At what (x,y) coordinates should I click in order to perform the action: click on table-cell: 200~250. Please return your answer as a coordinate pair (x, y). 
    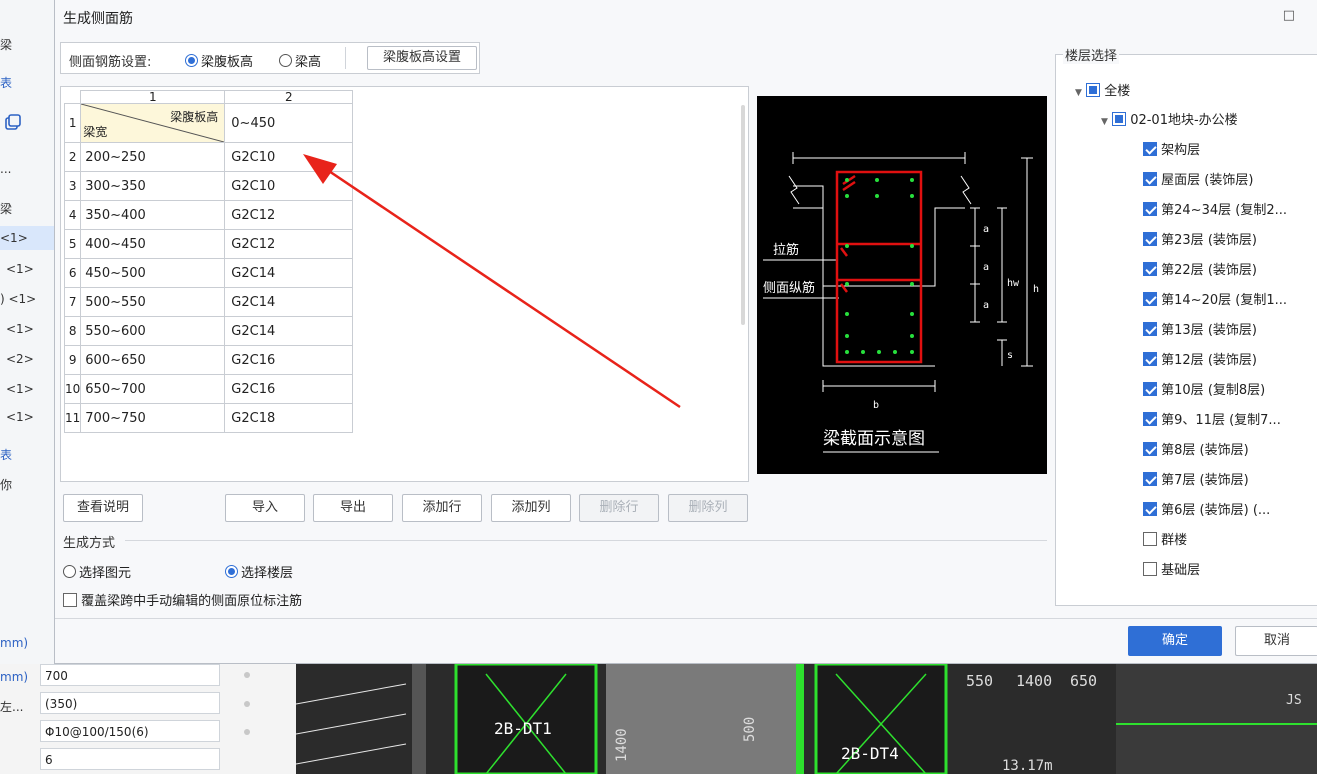
    Looking at the image, I should click on (153, 157).